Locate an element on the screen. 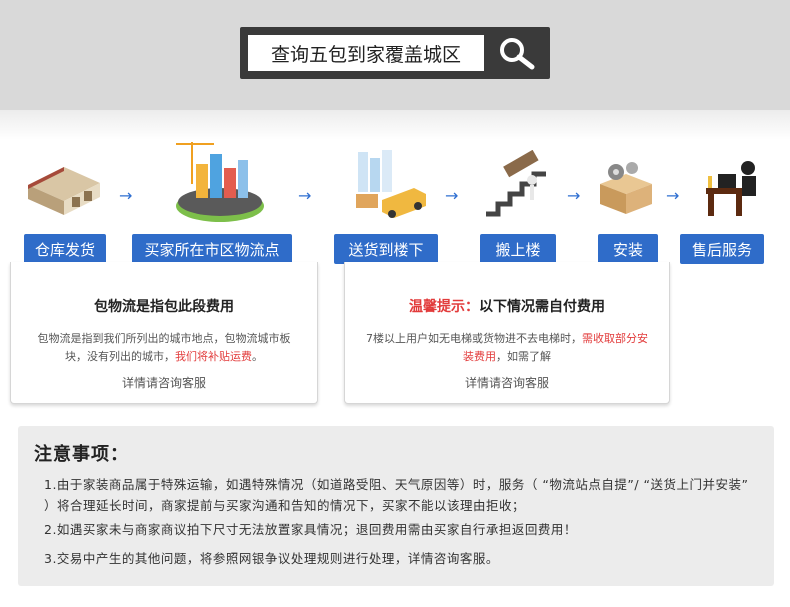 Image resolution: width=790 pixels, height=607 pixels. notes-title: 注意事项： is located at coordinates (81, 454).